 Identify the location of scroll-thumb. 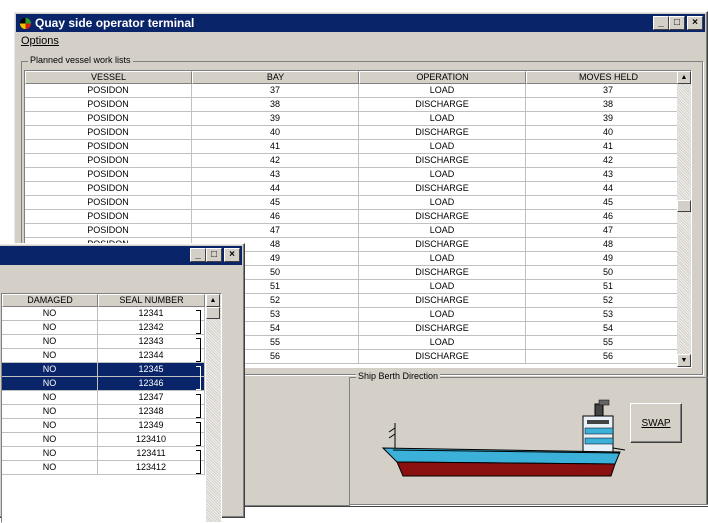
(684, 206).